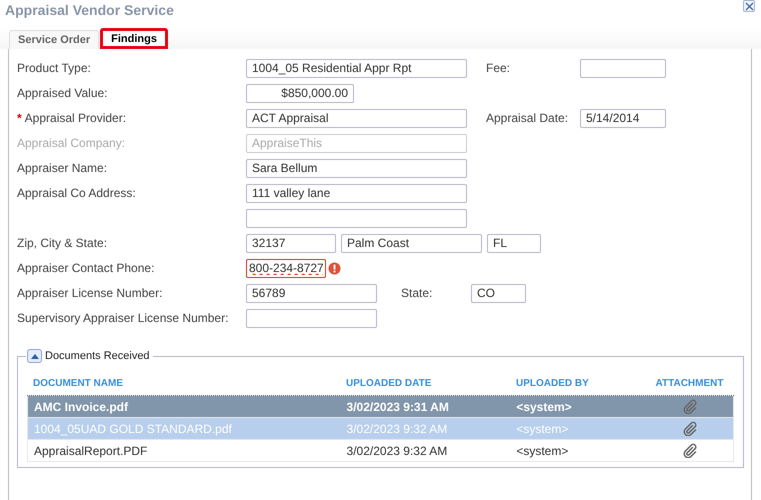 Image resolution: width=761 pixels, height=500 pixels. What do you see at coordinates (54, 68) in the screenshot?
I see `field-label: Product Type:` at bounding box center [54, 68].